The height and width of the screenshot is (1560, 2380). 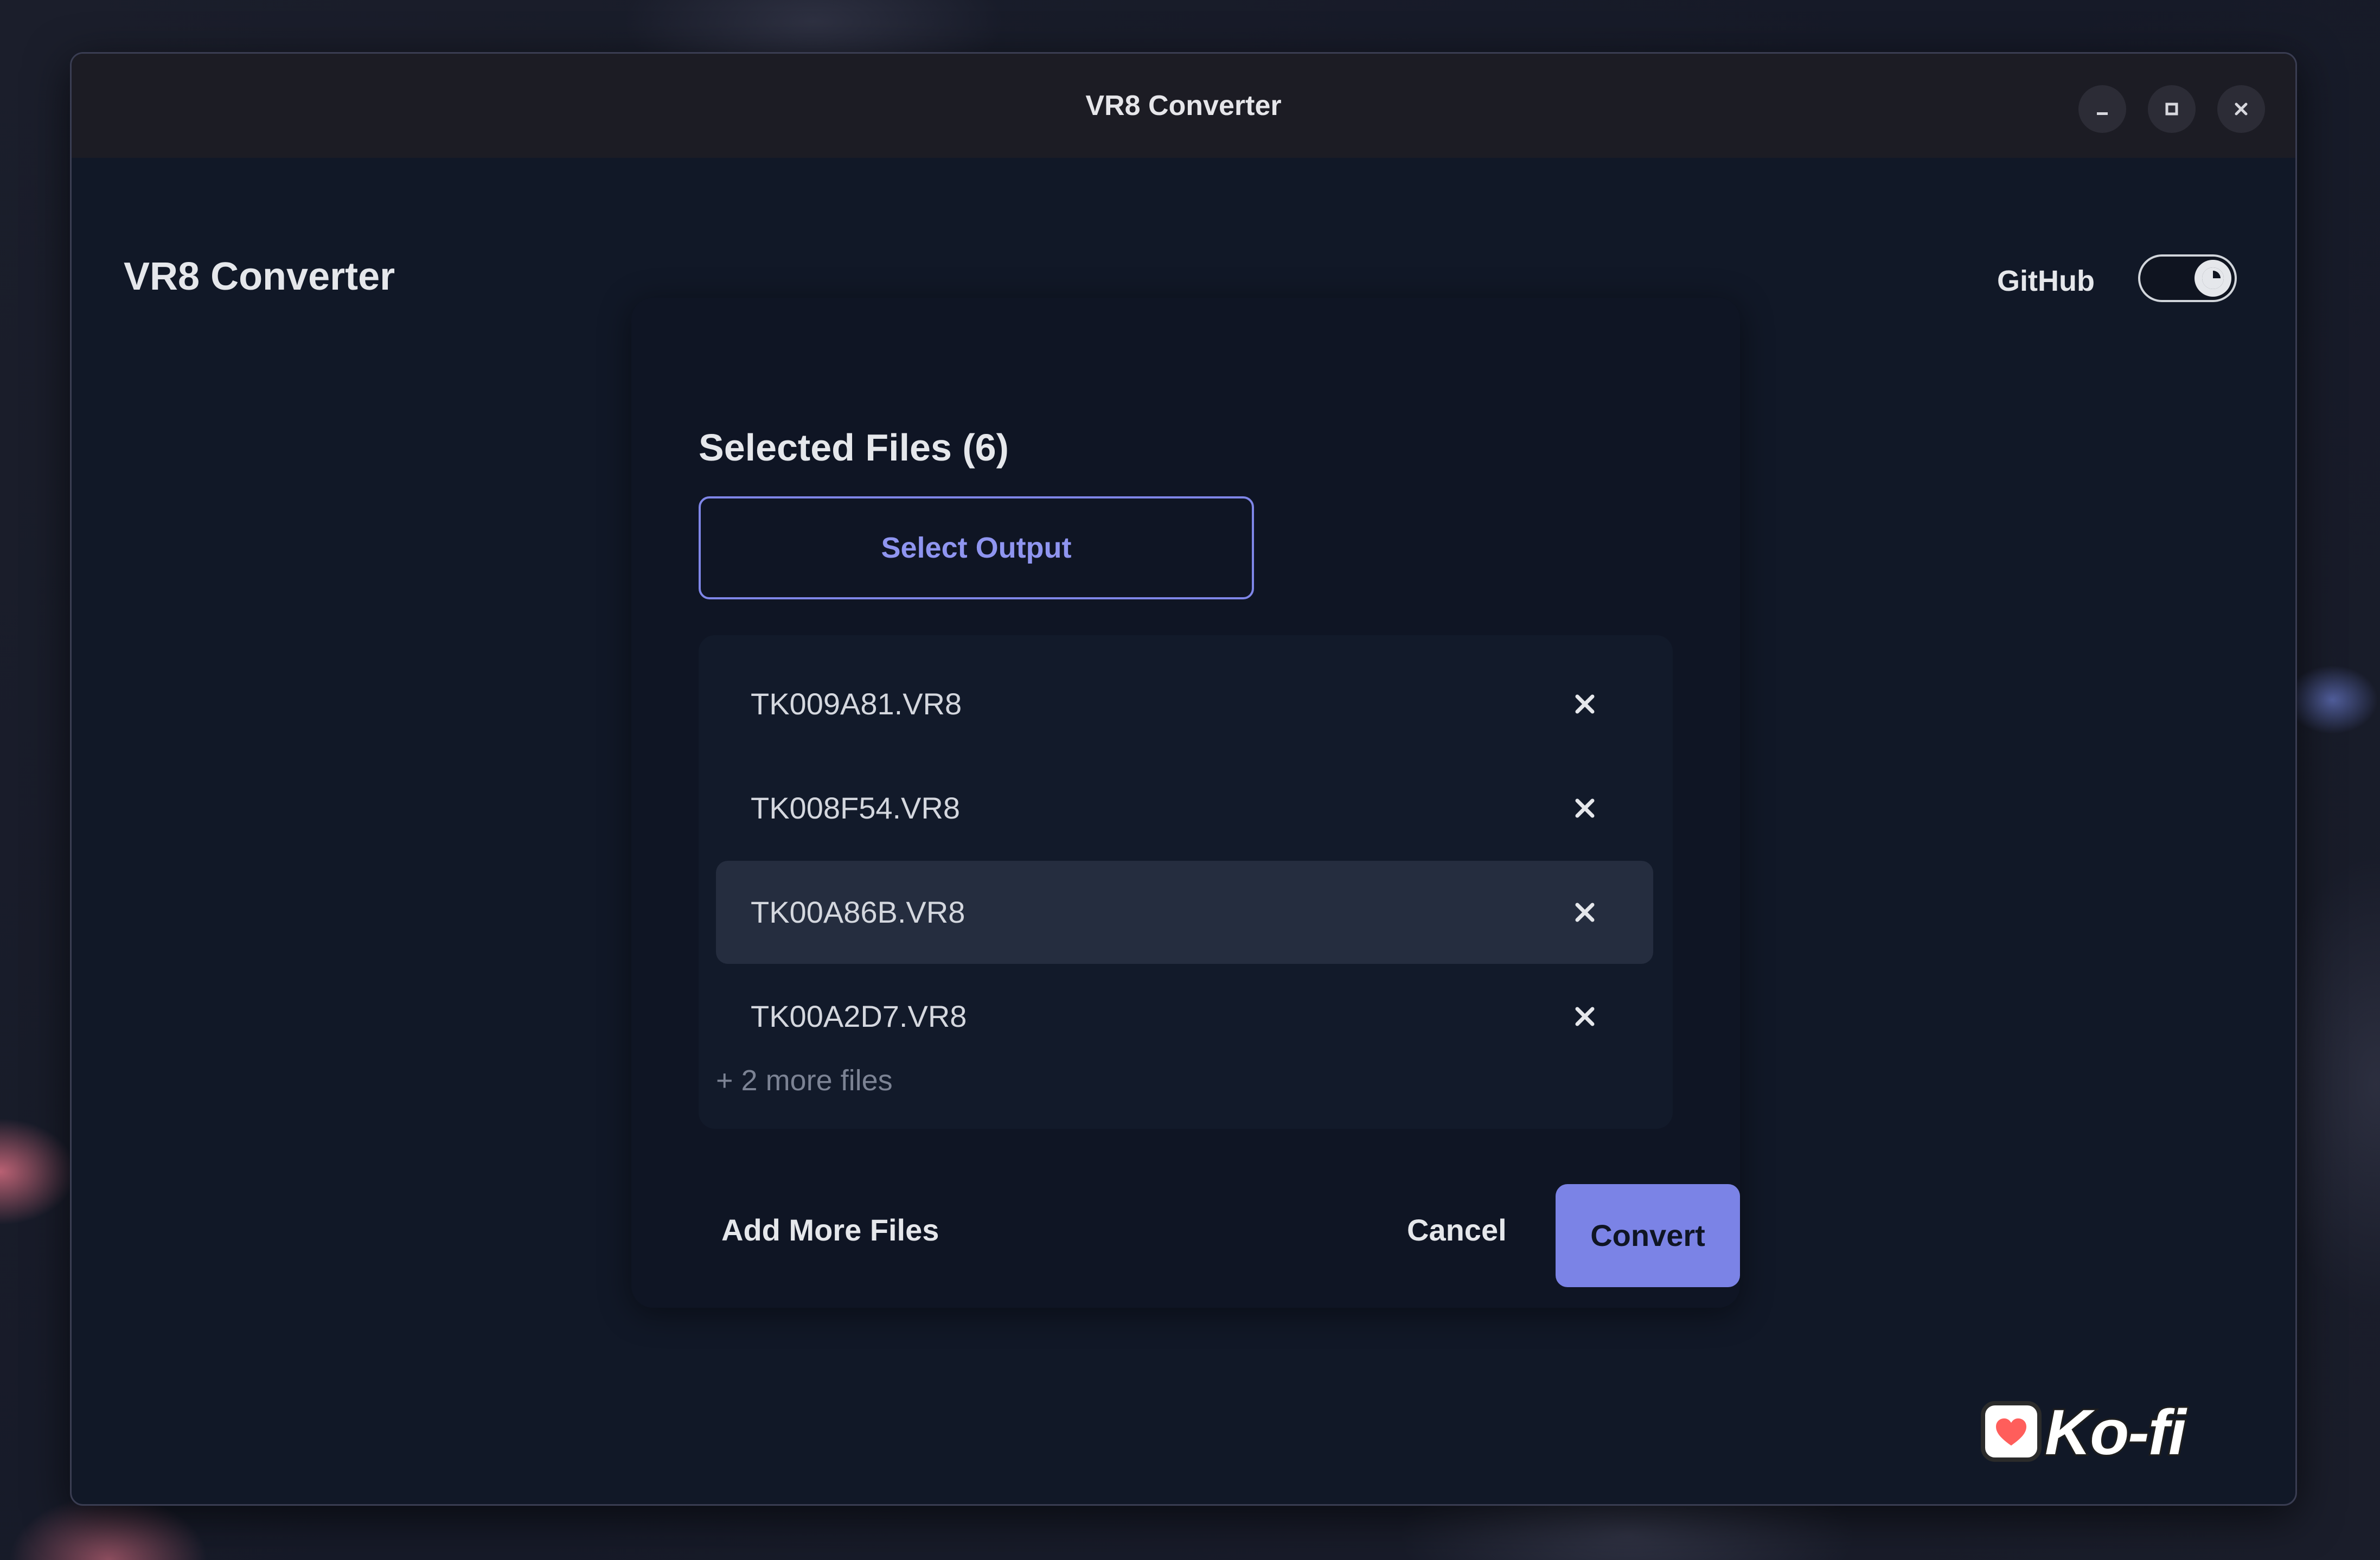 I want to click on file-row: TK009A81.VR8, so click(x=1185, y=704).